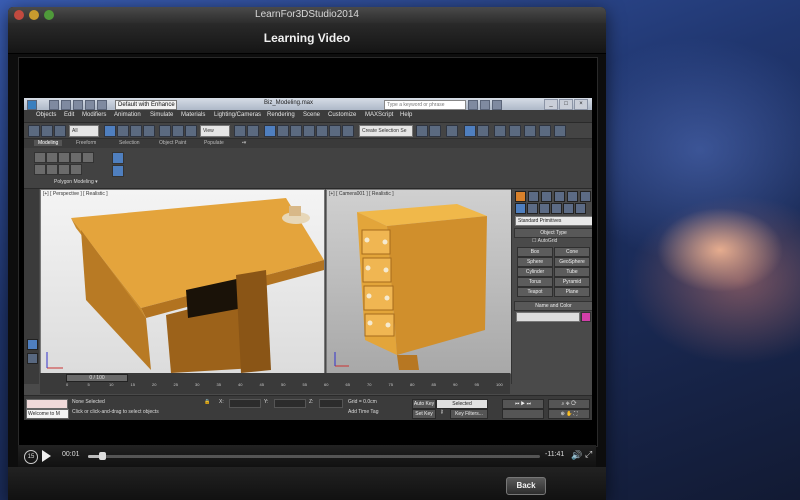  What do you see at coordinates (546, 196) in the screenshot?
I see `hierarchy-tab-icon` at bounding box center [546, 196].